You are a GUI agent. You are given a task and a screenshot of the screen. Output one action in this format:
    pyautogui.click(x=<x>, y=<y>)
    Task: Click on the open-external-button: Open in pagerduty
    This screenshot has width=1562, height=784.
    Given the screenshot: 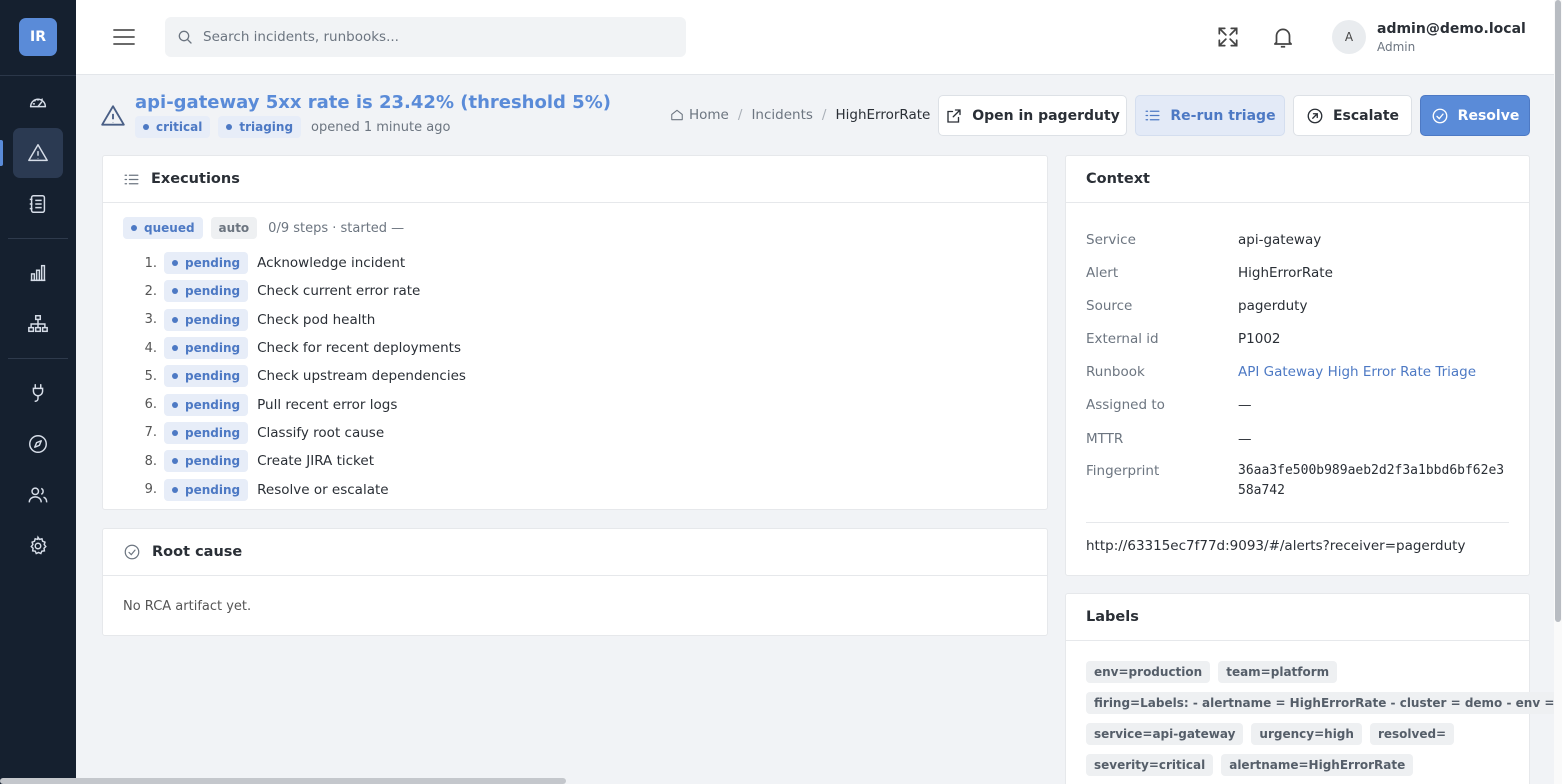 What is the action you would take?
    pyautogui.click(x=1032, y=115)
    